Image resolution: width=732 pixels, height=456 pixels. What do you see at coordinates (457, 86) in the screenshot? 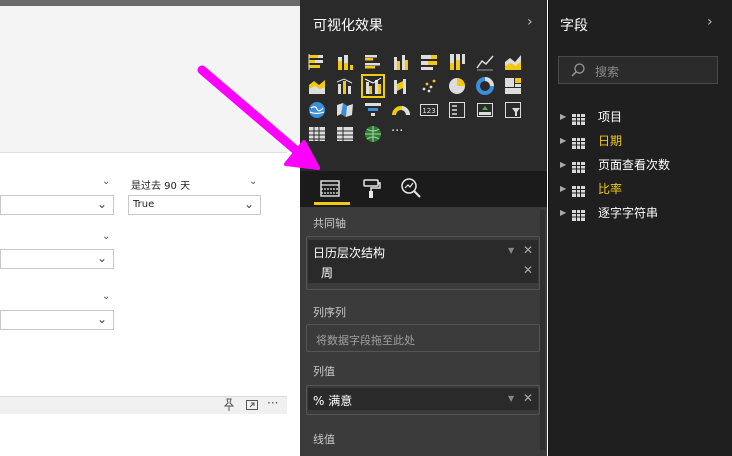
I see `pie-chart-icon` at bounding box center [457, 86].